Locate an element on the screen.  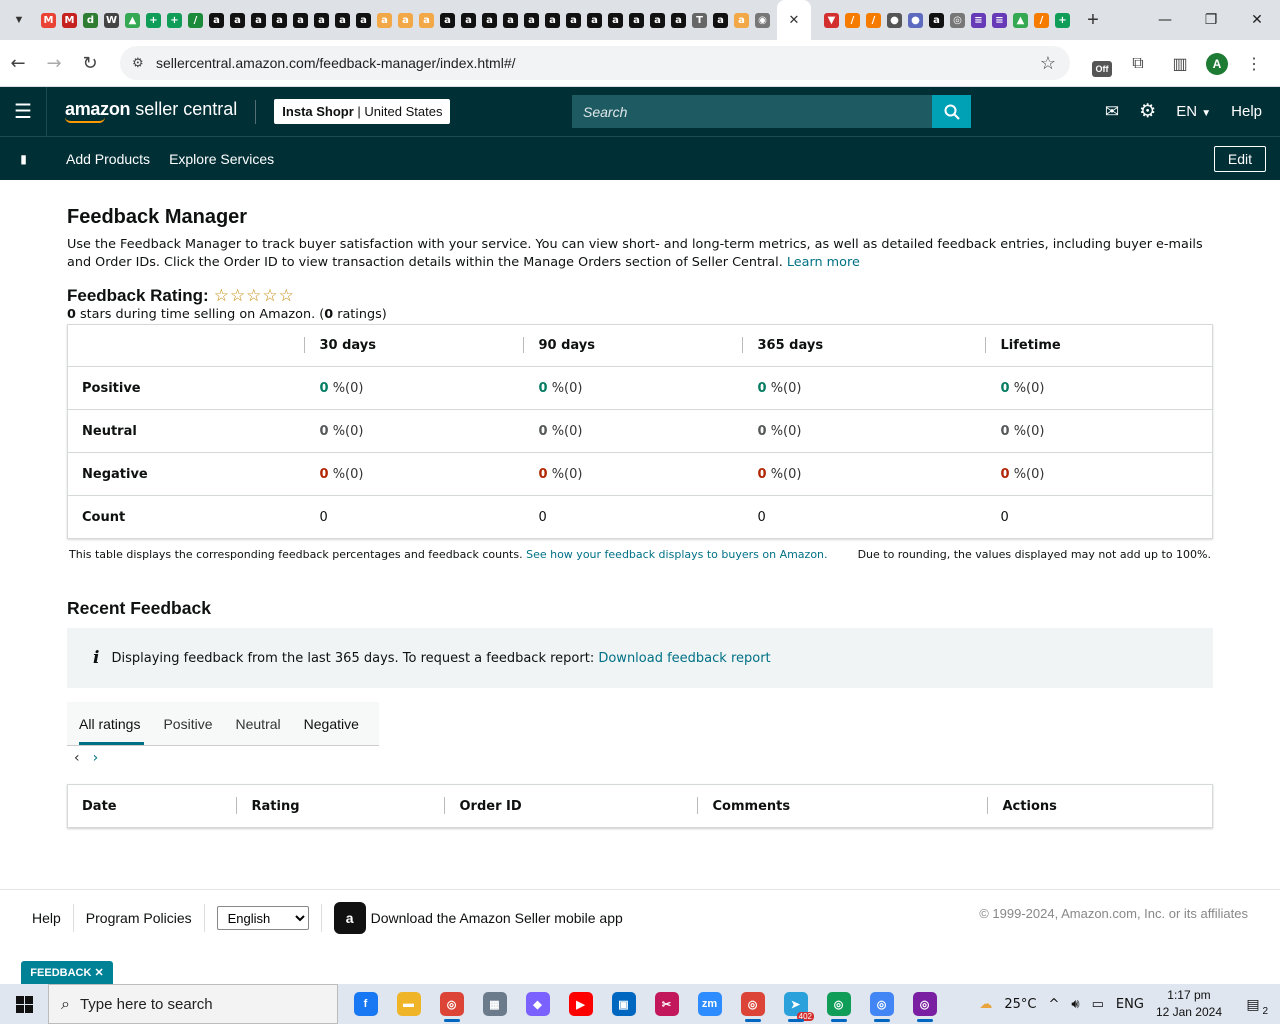
close-tab-icon: ✕ is located at coordinates (794, 20).